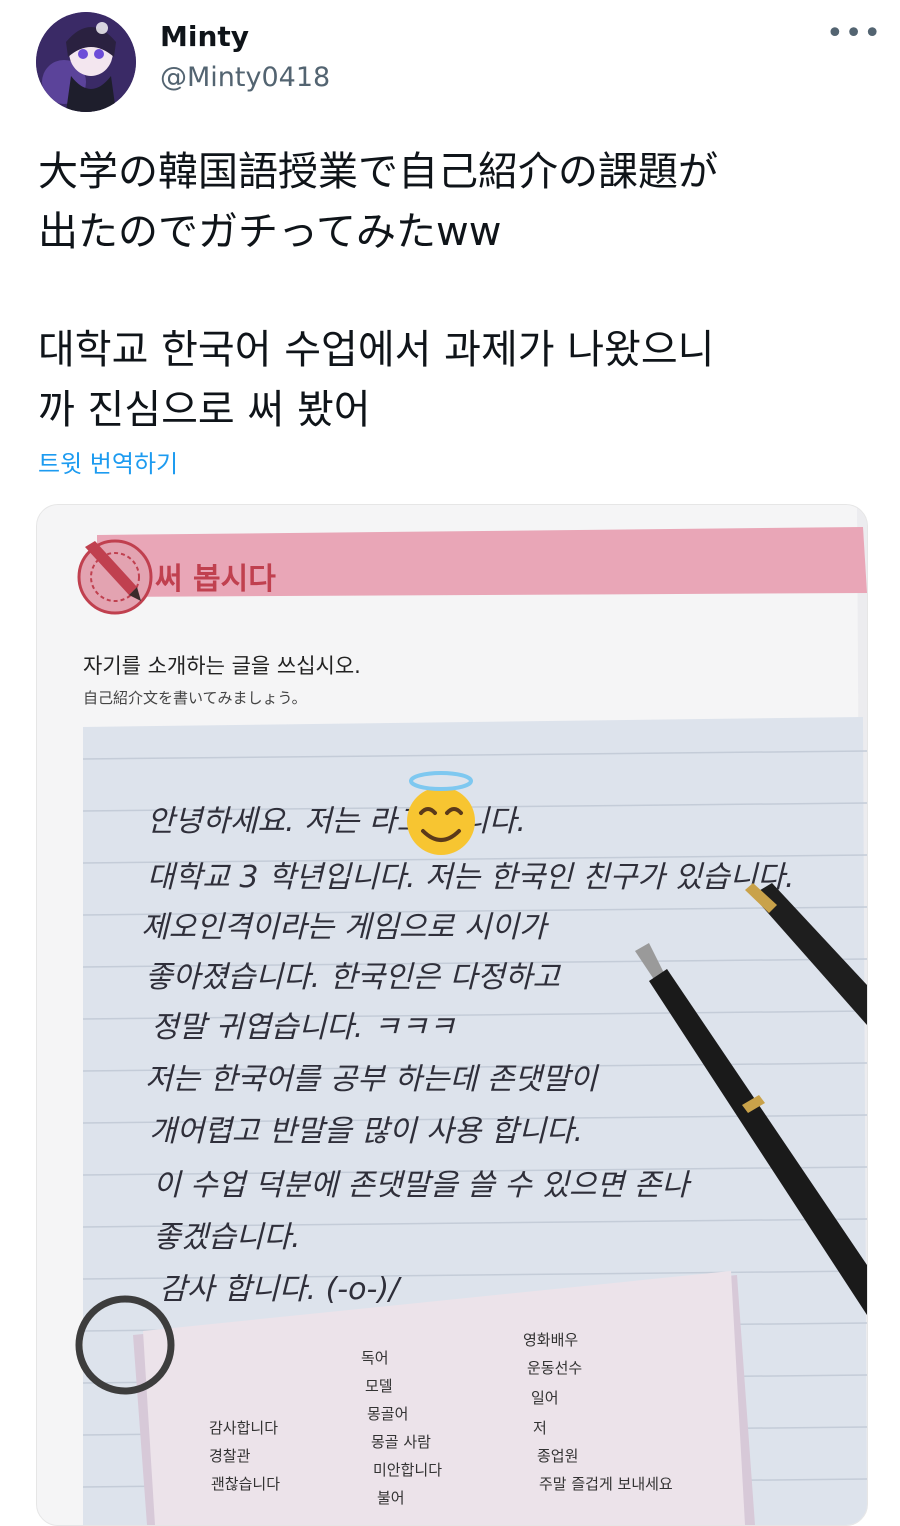 The image size is (900, 1526). I want to click on card-word: 운동선수, so click(554, 1368).